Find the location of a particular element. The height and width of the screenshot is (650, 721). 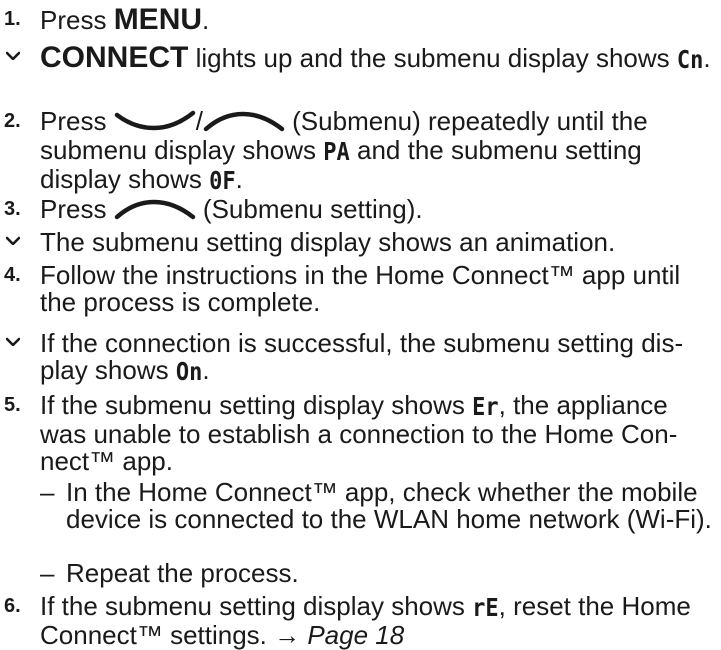

display-code: On is located at coordinates (189, 372).